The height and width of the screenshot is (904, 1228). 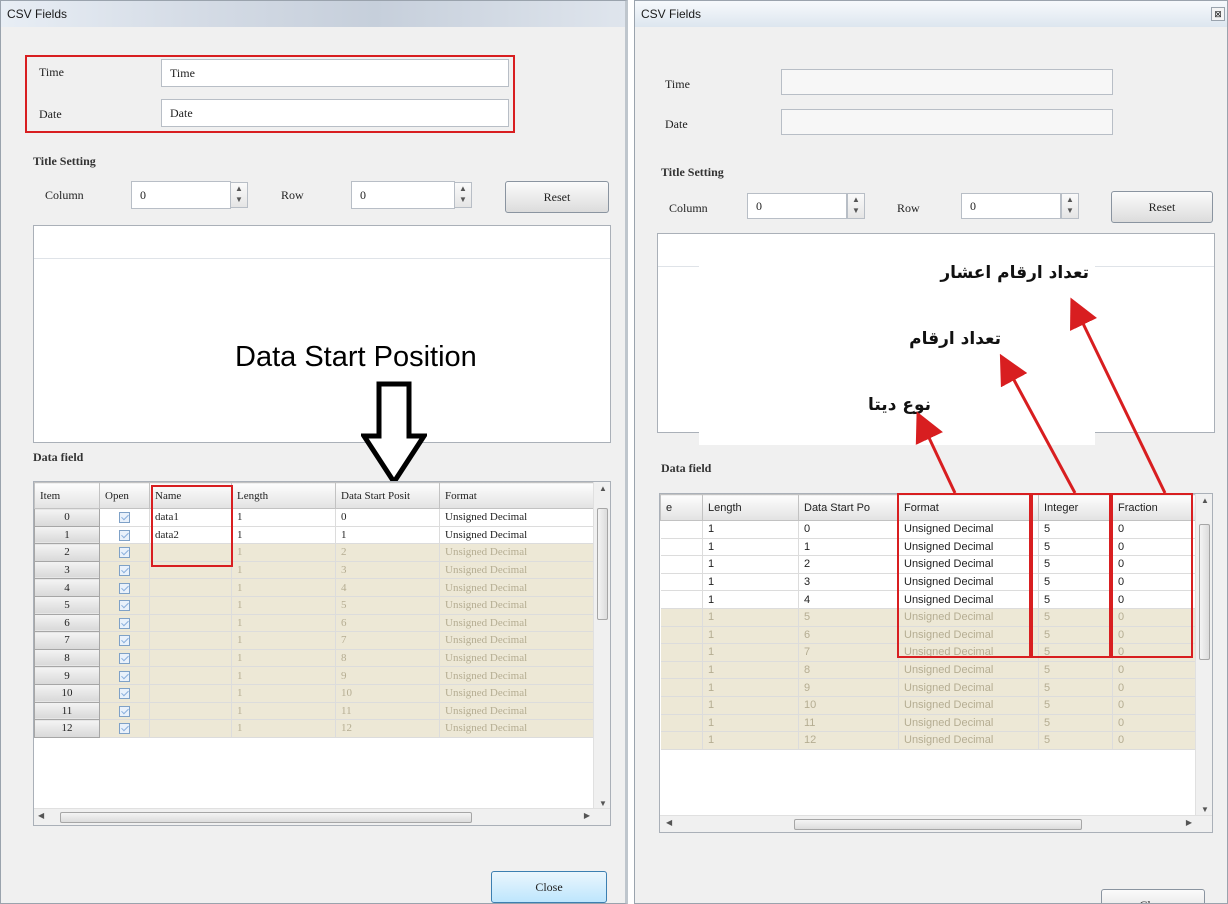 What do you see at coordinates (67, 623) in the screenshot?
I see `left-row-item: 6` at bounding box center [67, 623].